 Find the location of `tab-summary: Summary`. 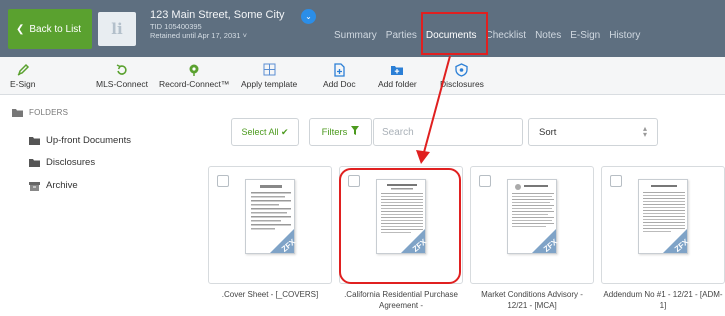

tab-summary: Summary is located at coordinates (355, 35).